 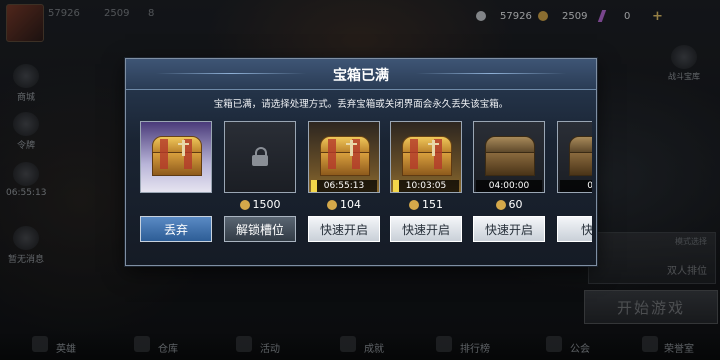 I want to click on lock-icon, so click(x=260, y=156).